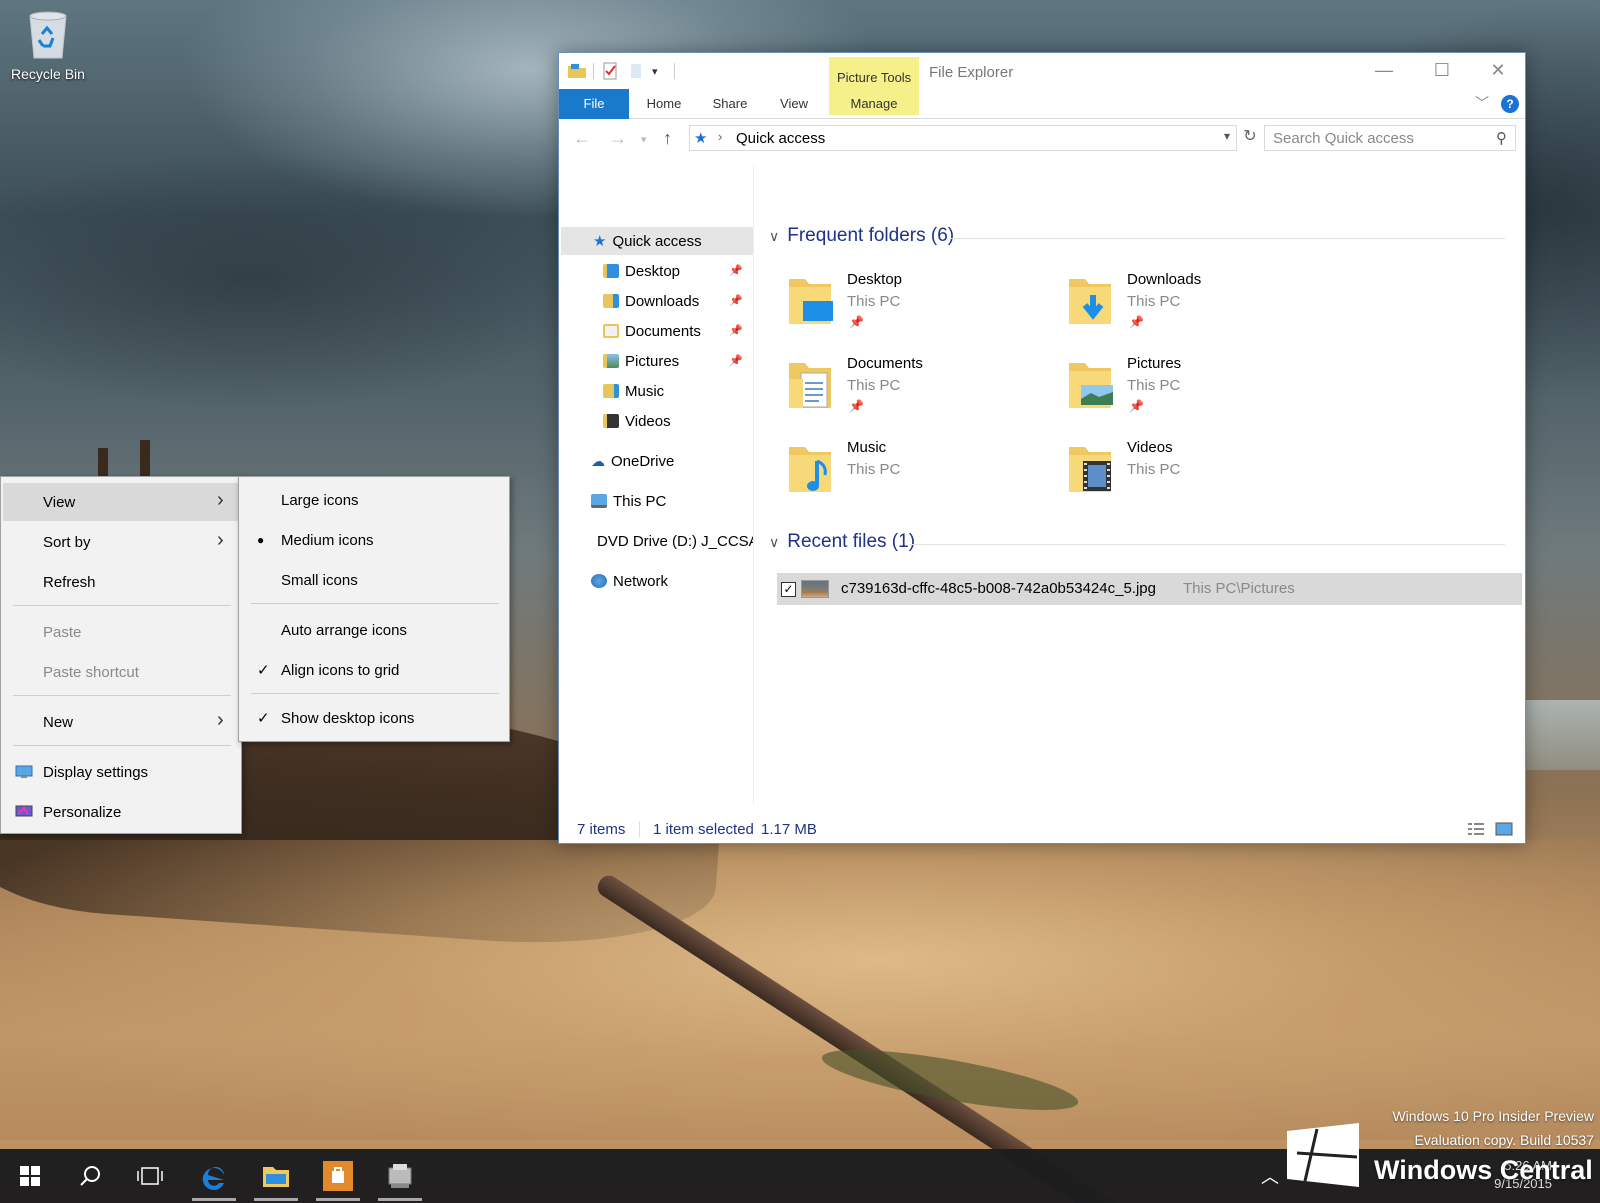 This screenshot has height=1203, width=1600. I want to click on show-hidden-icons-chevron-icon: ︿, so click(1270, 1176).